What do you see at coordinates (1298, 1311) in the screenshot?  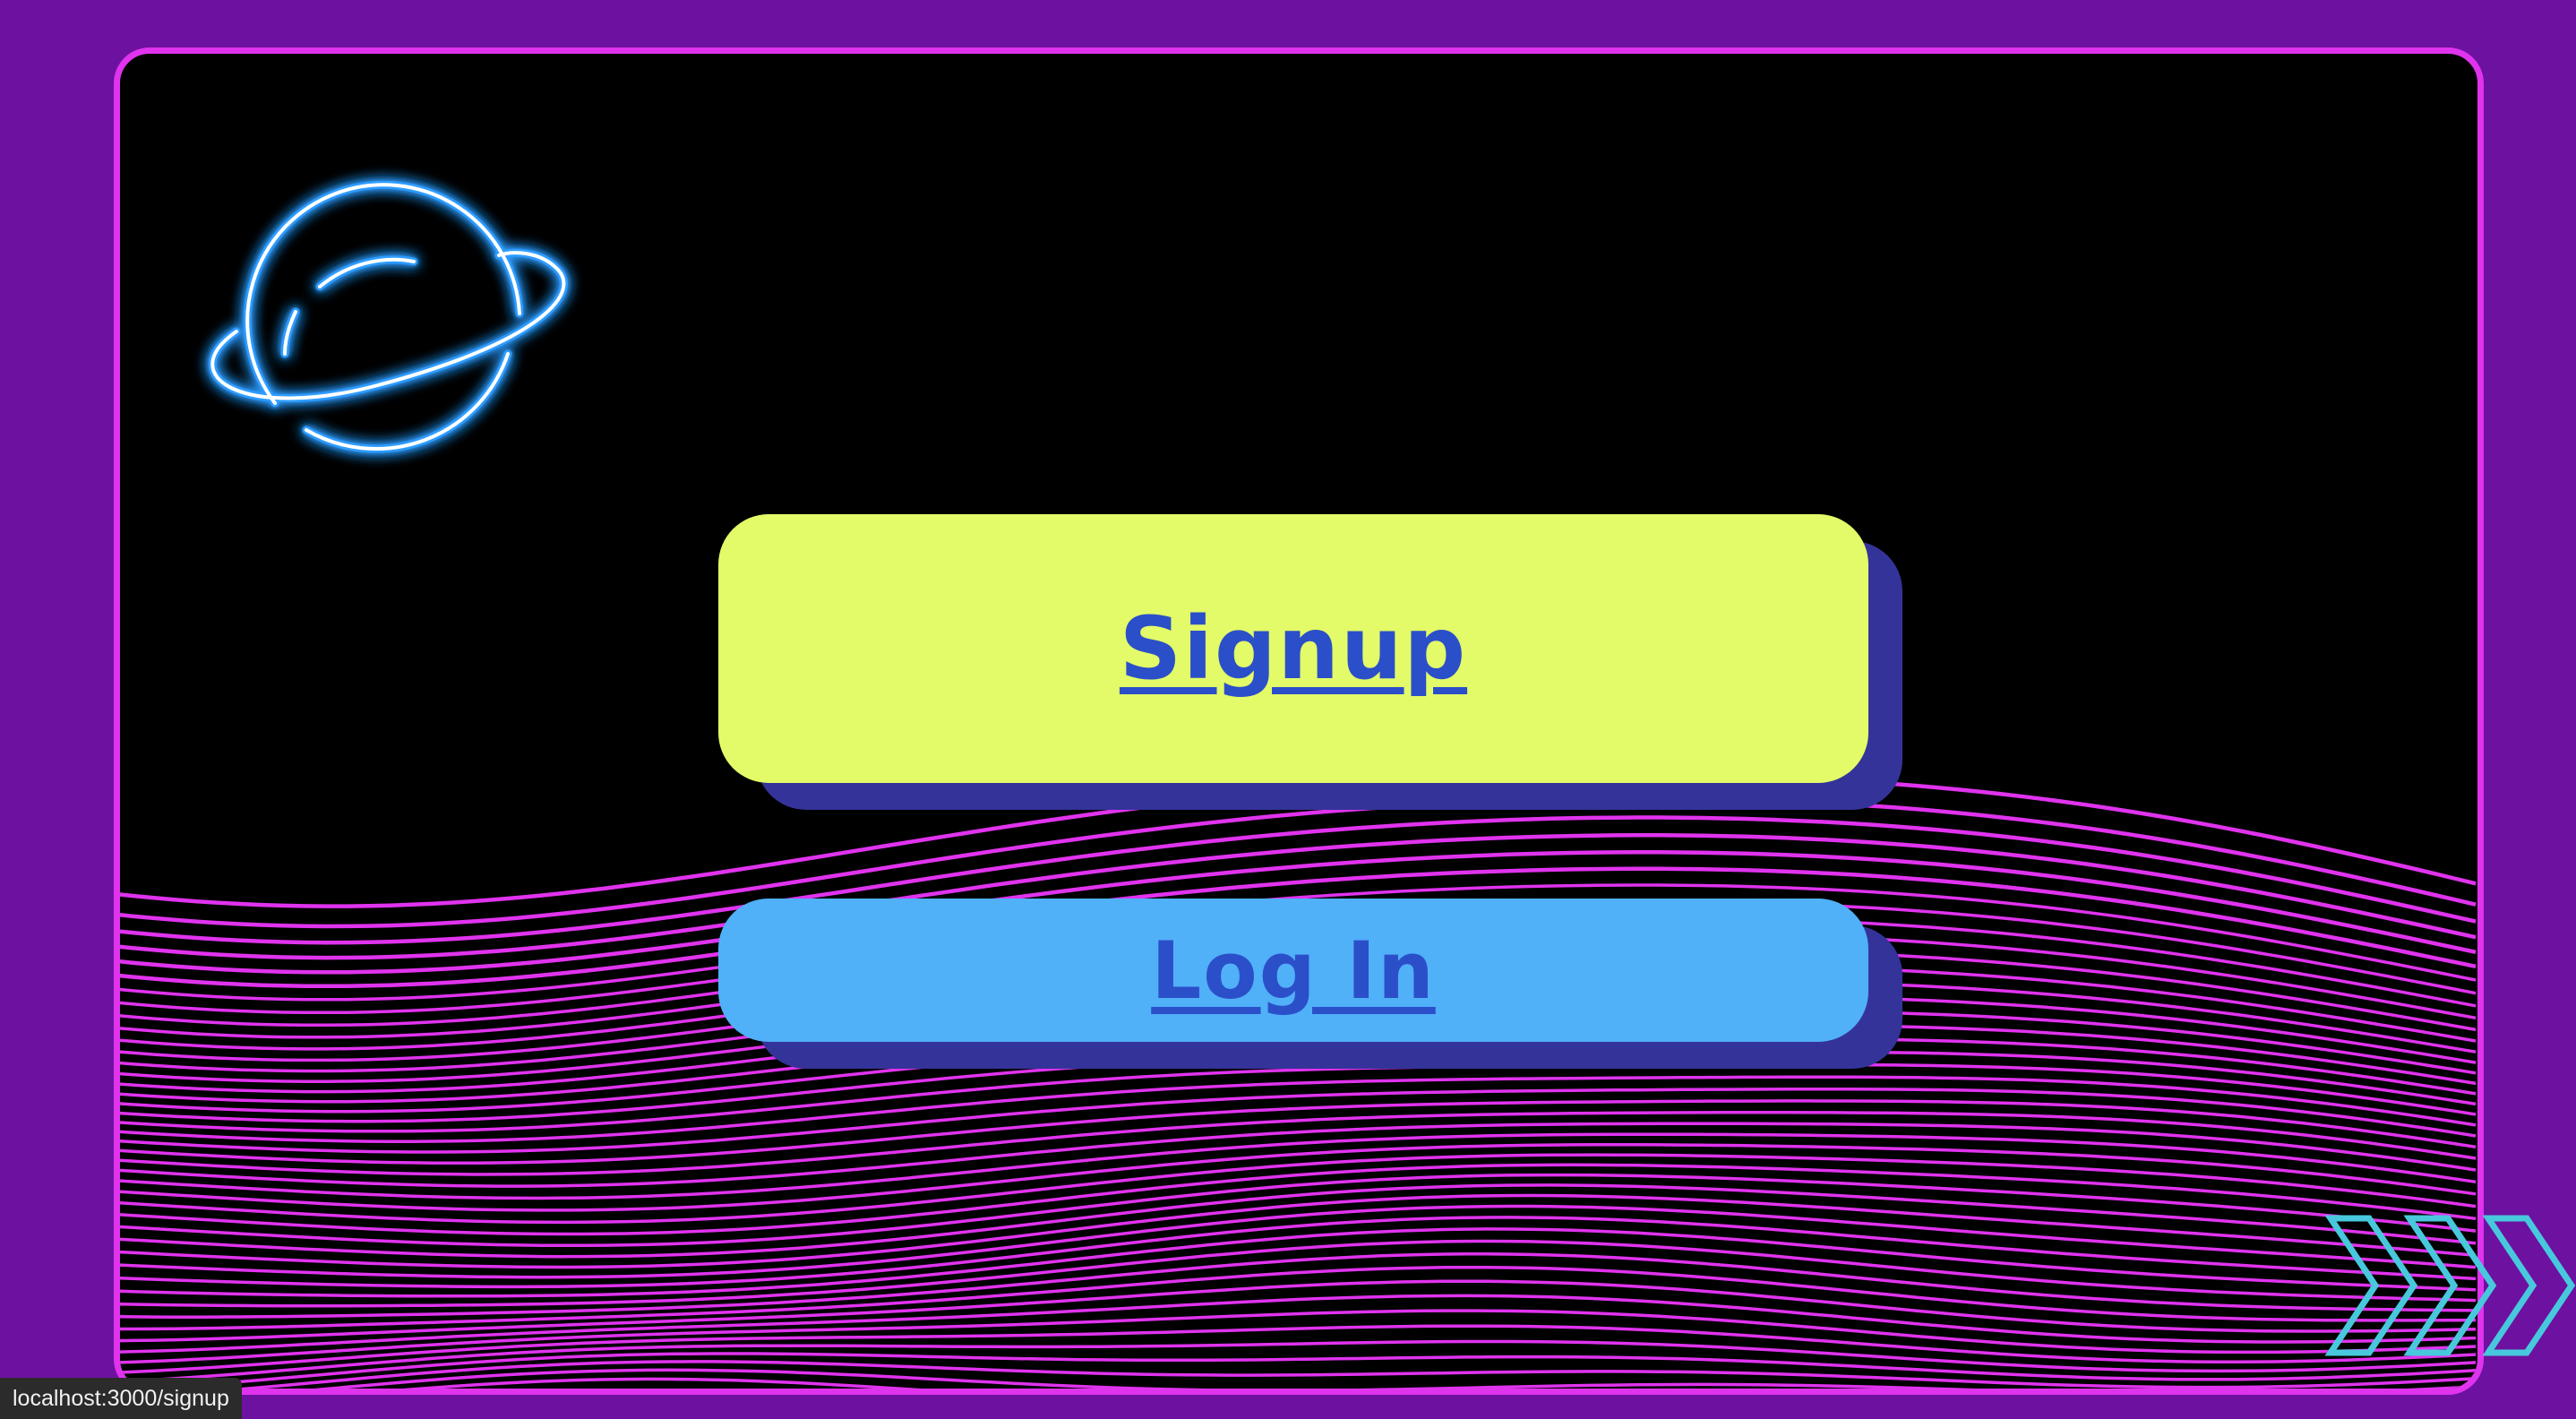 I see `wave-line` at bounding box center [1298, 1311].